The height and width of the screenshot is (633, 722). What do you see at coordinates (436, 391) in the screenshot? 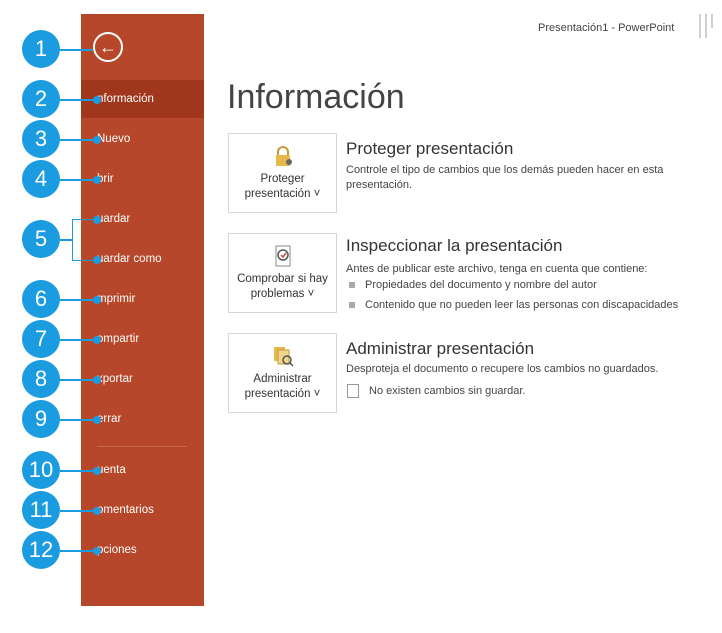
I see `no-unsaved-changes-status: No existen cambios sin guardar.` at bounding box center [436, 391].